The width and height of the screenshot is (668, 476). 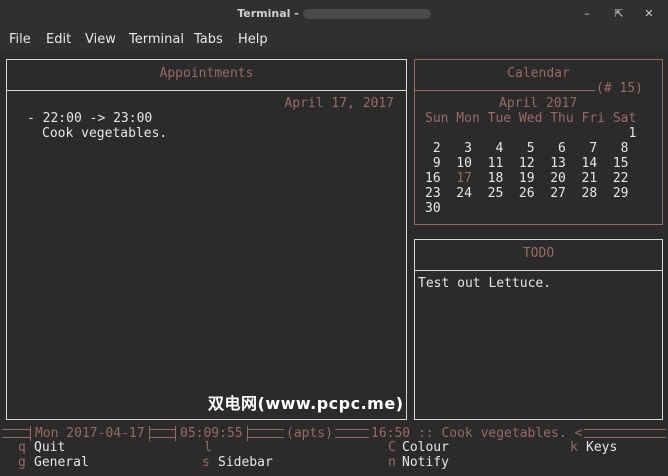 What do you see at coordinates (334, 40) in the screenshot?
I see `menubar: File Edit View Terminal Tabs Help` at bounding box center [334, 40].